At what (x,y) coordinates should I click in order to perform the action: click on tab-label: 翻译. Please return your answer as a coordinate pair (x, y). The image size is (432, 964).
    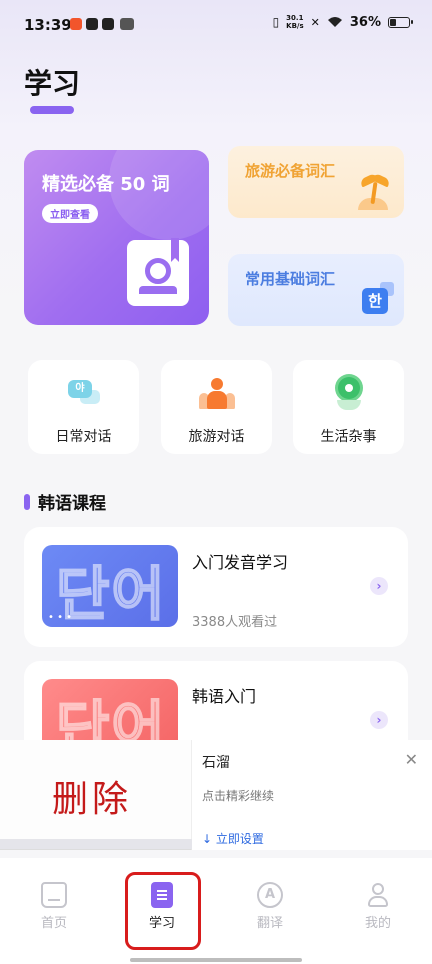
    Looking at the image, I should click on (269, 923).